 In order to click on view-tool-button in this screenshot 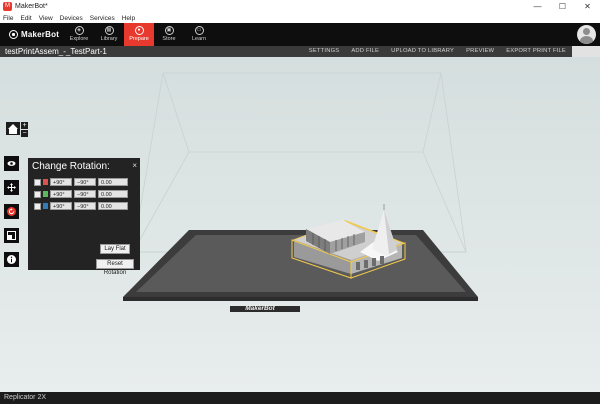, I will do `click(11, 163)`.